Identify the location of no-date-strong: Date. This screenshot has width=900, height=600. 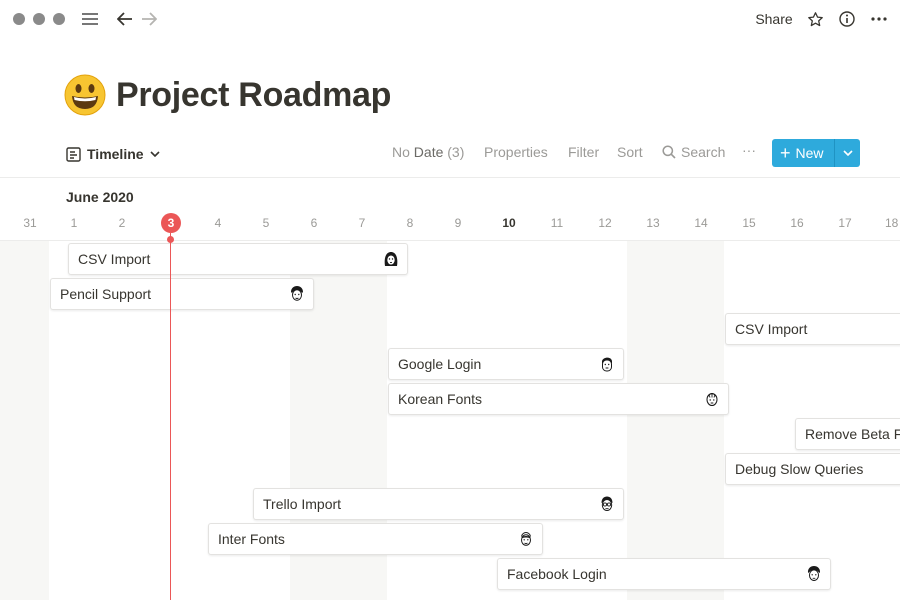
(428, 152).